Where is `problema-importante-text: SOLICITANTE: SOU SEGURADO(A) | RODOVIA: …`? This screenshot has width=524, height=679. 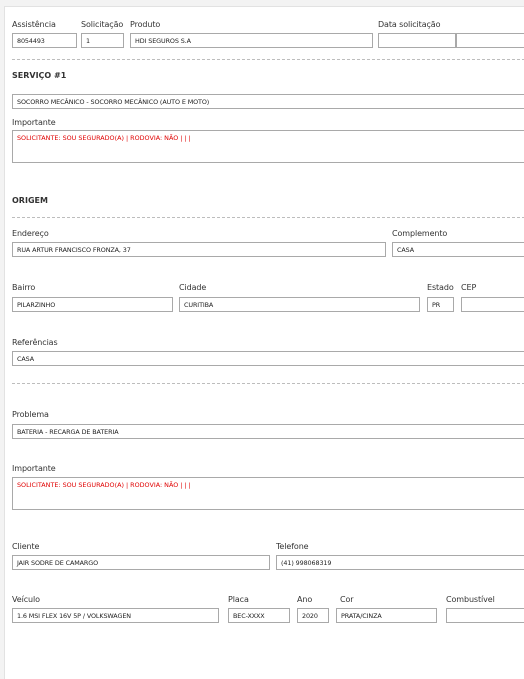
problema-importante-text: SOLICITANTE: SOU SEGURADO(A) | RODOVIA: … is located at coordinates (104, 485).